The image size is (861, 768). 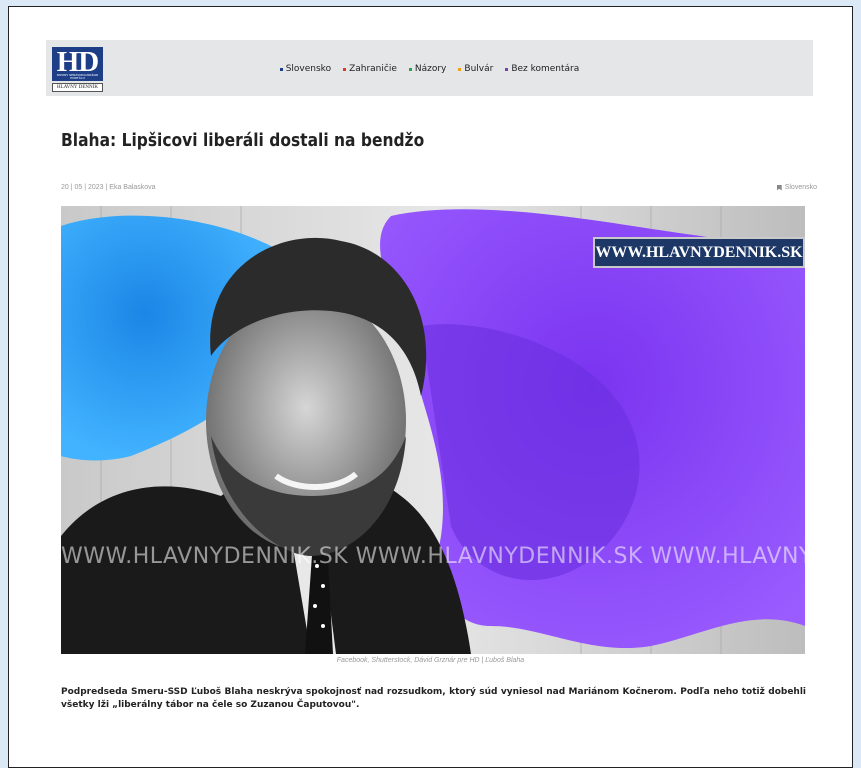 I want to click on nav-item-bez-komentara: Bez komentára, so click(x=542, y=69).